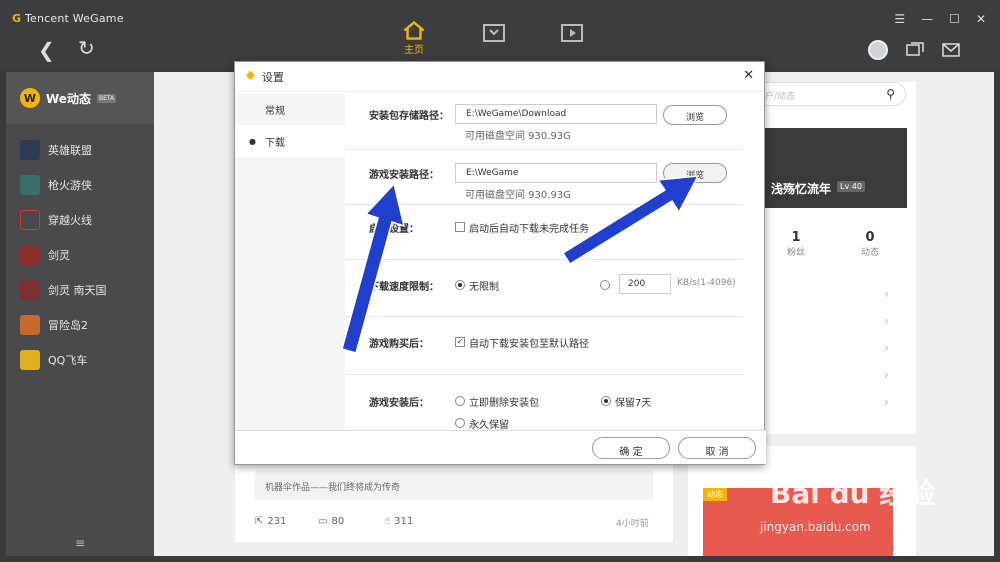 The image size is (1000, 562). I want to click on keep-forever-label: 永久保留, so click(489, 425).